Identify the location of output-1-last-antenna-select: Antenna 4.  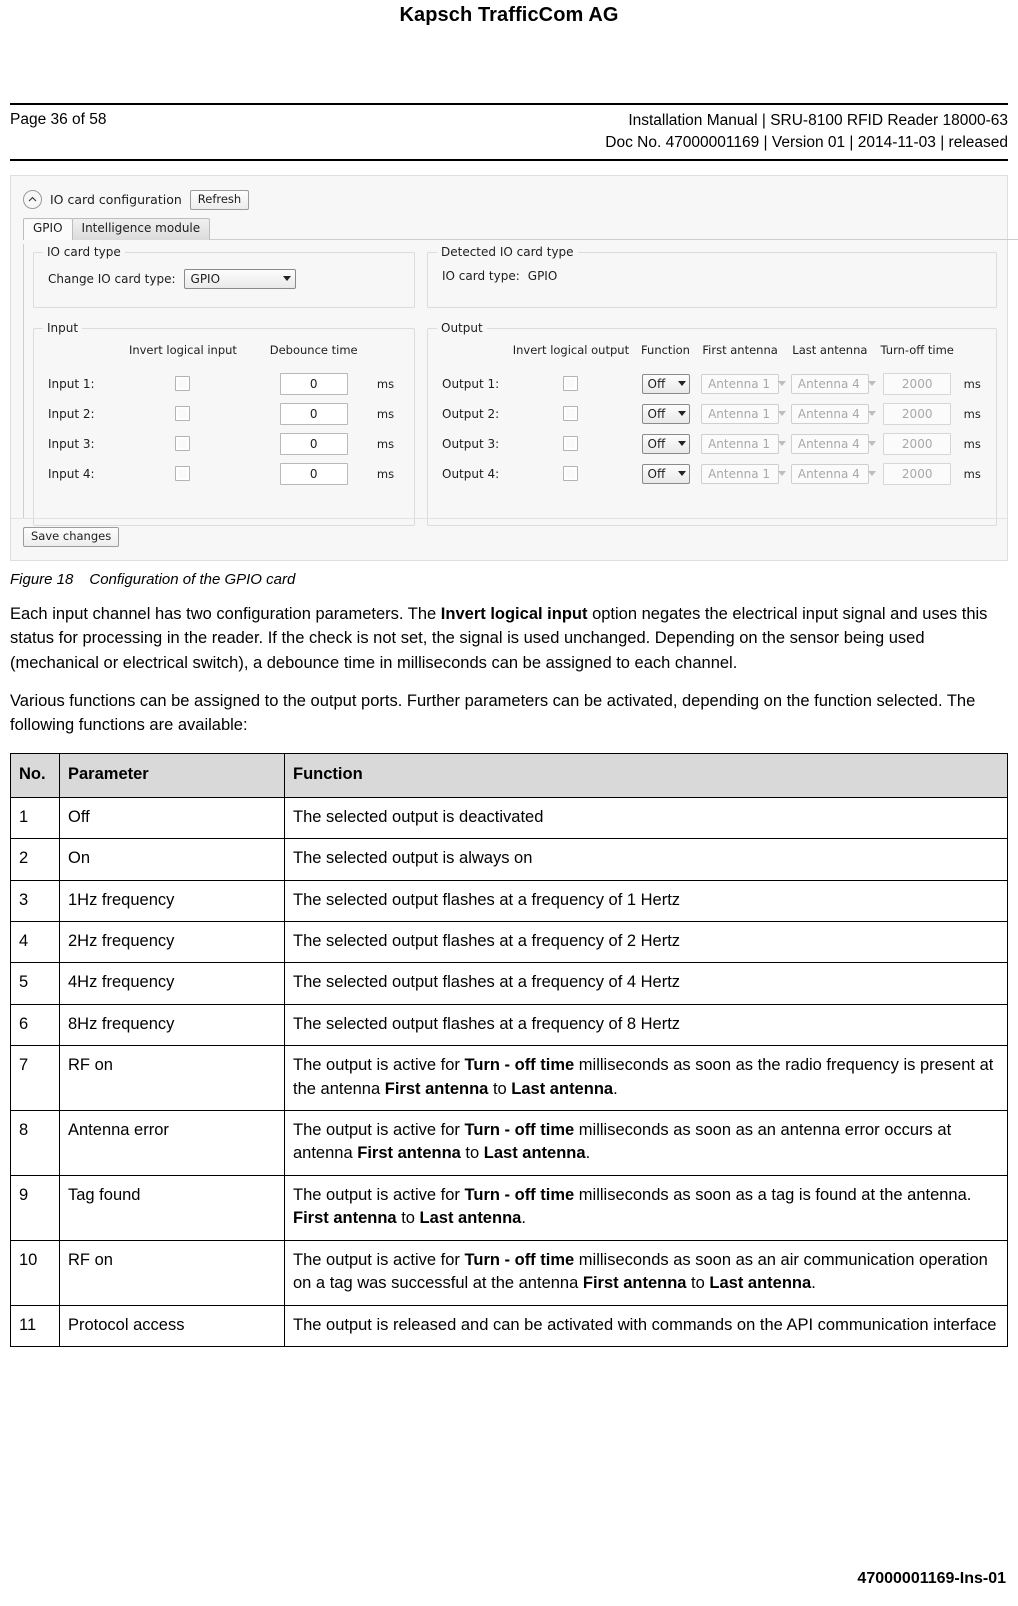
(833, 383).